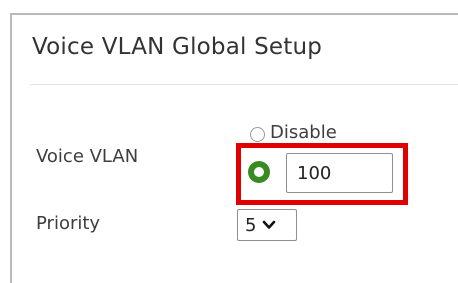 This screenshot has width=458, height=283. Describe the element at coordinates (68, 223) in the screenshot. I see `priority-label: Priority` at that location.